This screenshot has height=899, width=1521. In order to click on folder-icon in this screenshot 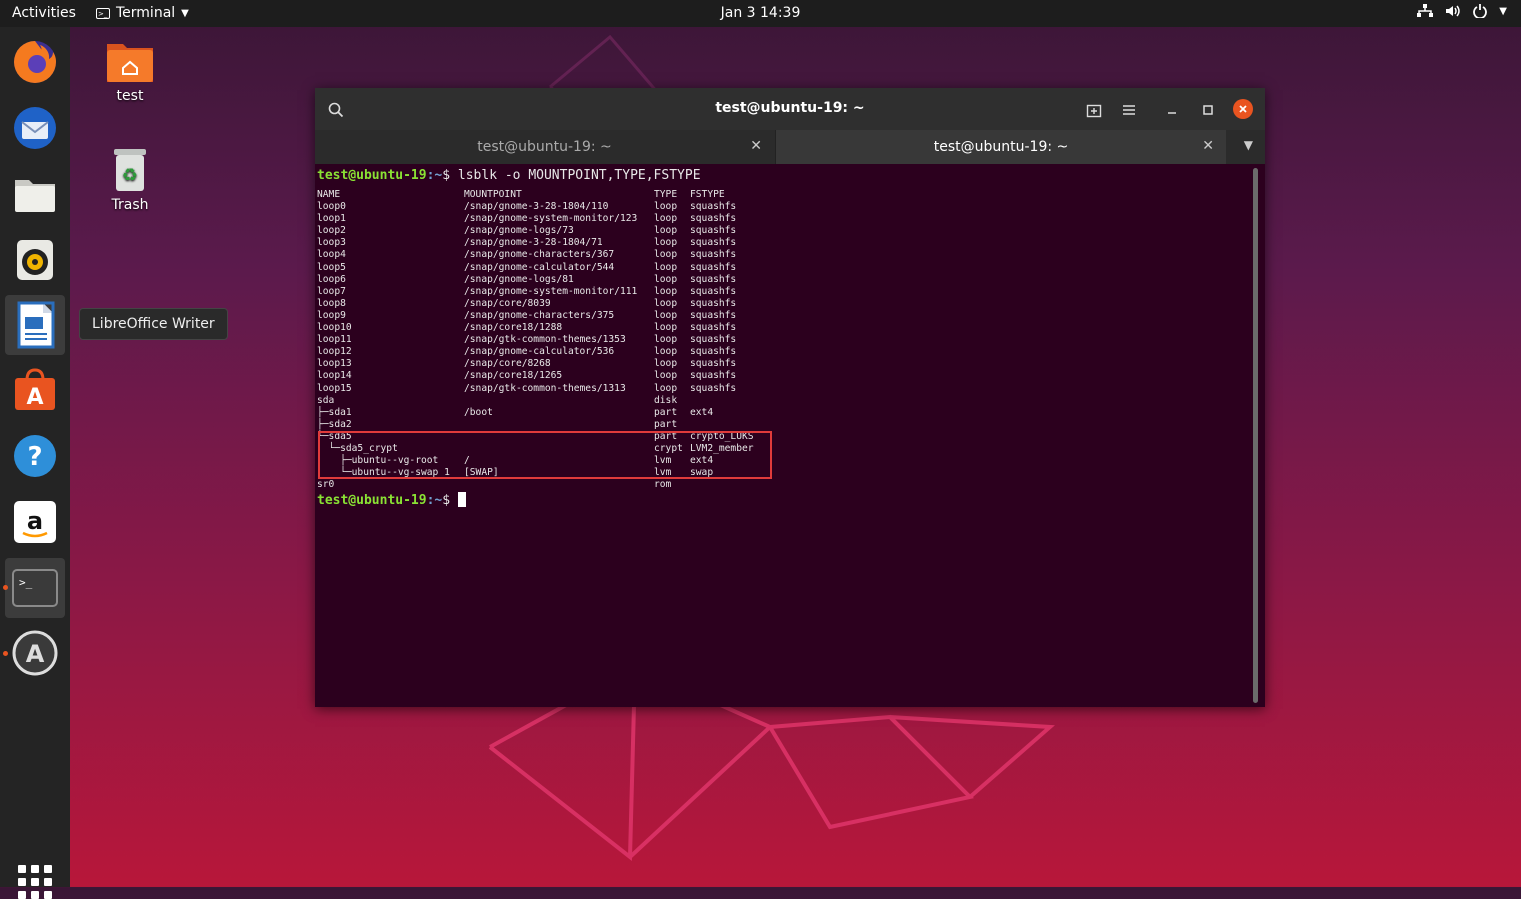, I will do `click(35, 196)`.